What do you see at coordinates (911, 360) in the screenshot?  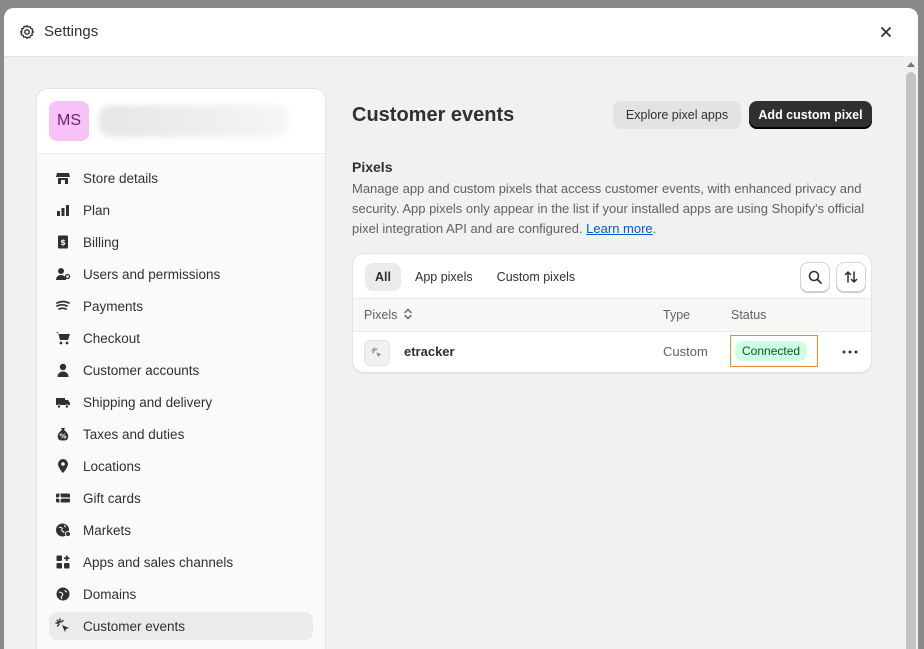 I see `scrollbar-thumb` at bounding box center [911, 360].